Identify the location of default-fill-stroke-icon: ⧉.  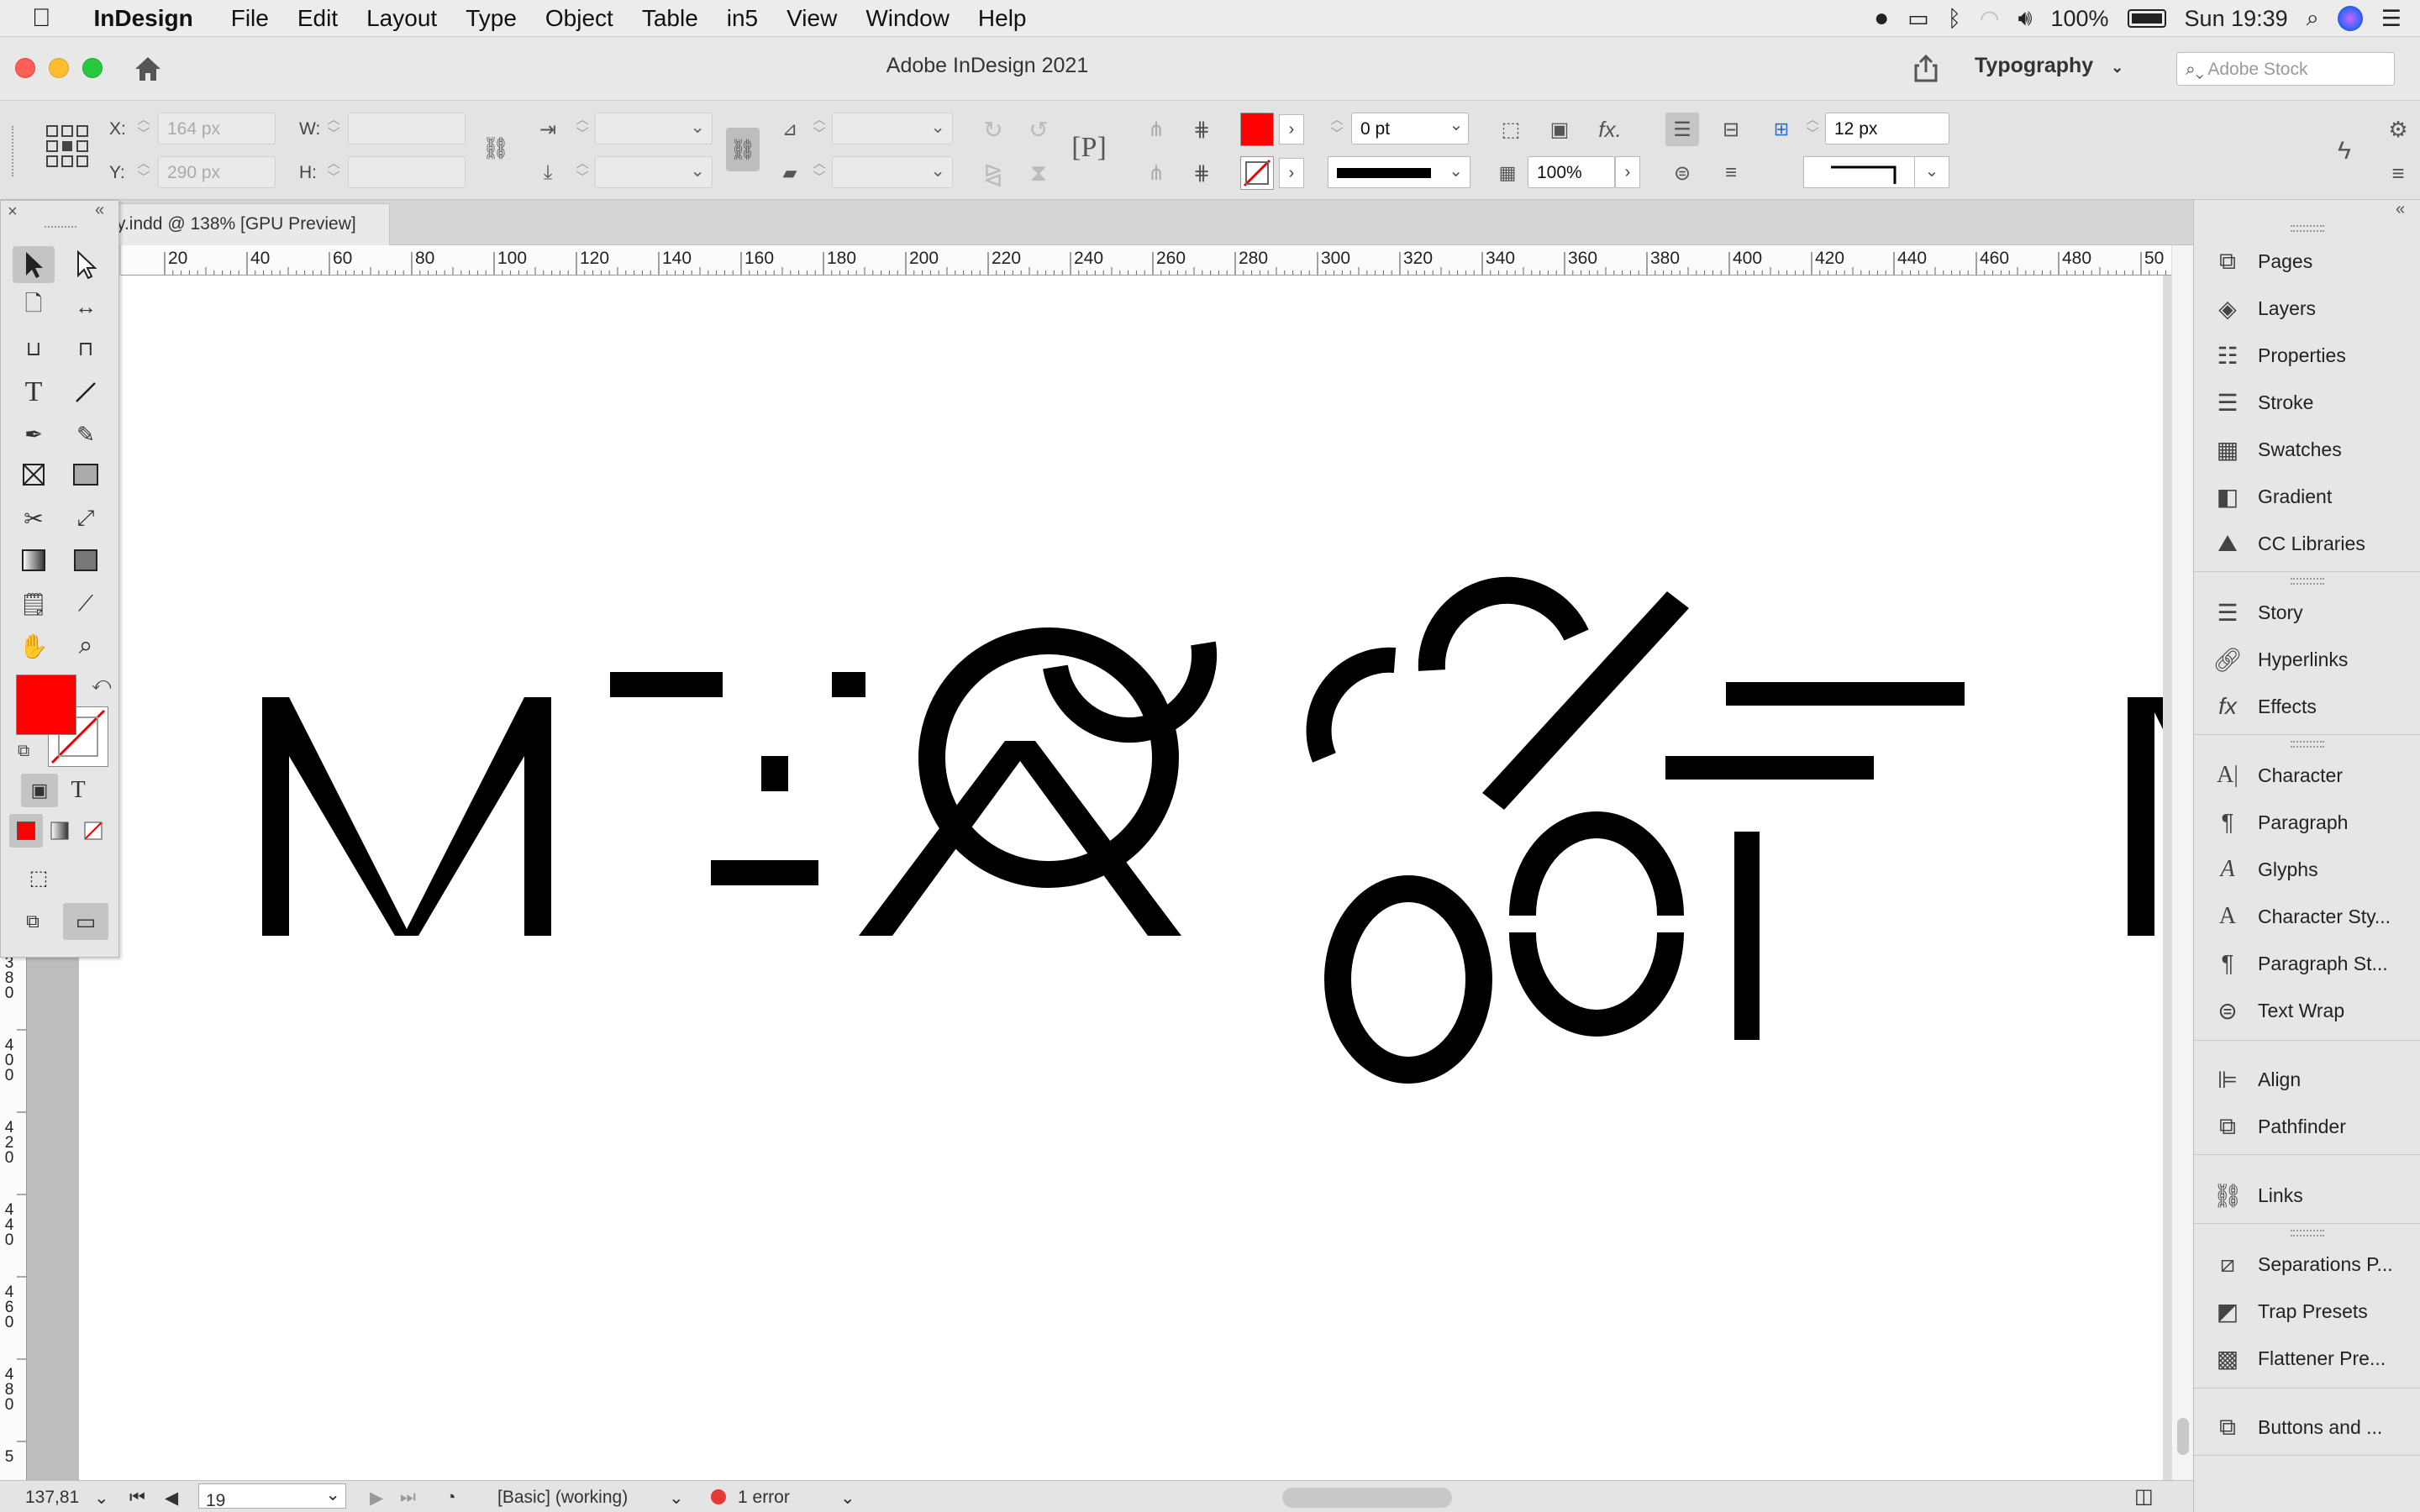
(23, 751).